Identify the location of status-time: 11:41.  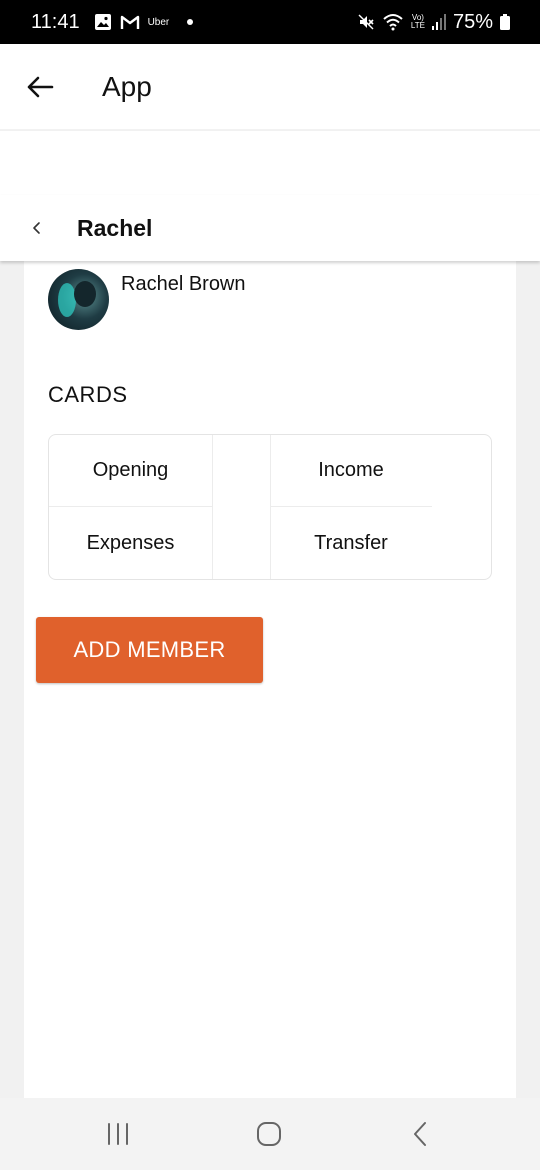
(55, 21).